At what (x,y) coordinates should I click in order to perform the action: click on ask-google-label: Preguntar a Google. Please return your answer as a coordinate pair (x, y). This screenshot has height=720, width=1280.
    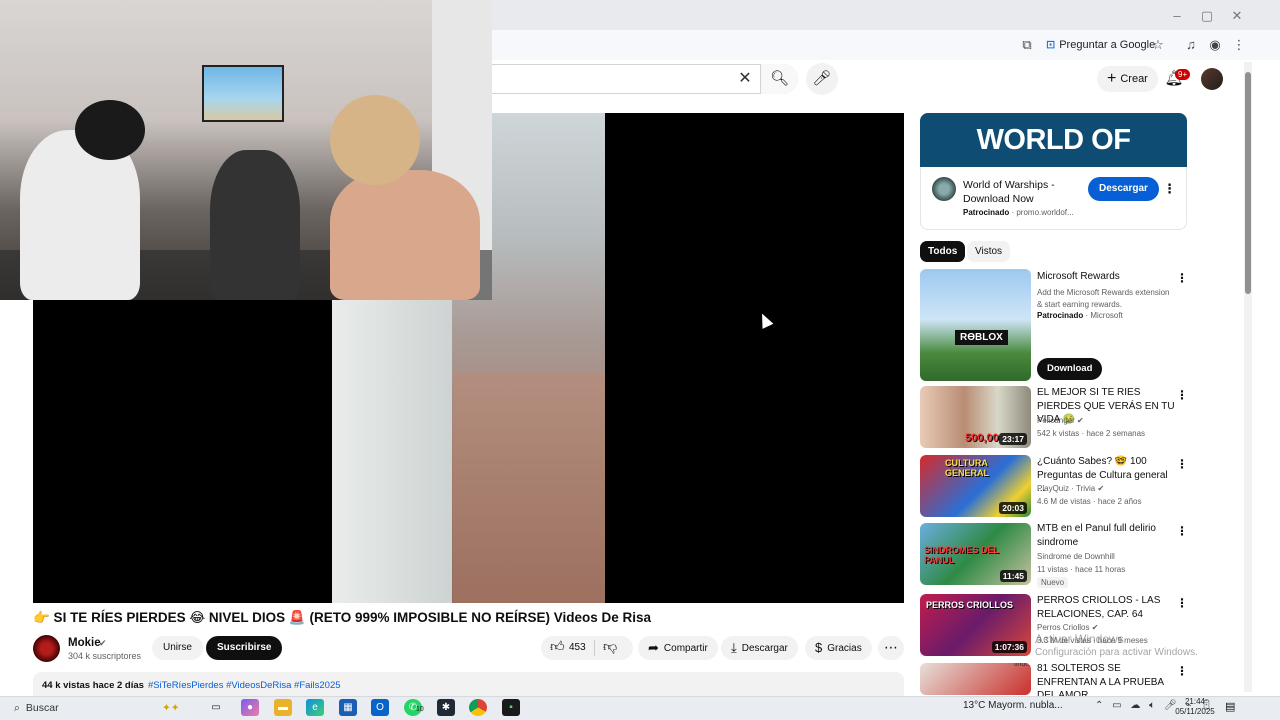
    Looking at the image, I should click on (1107, 45).